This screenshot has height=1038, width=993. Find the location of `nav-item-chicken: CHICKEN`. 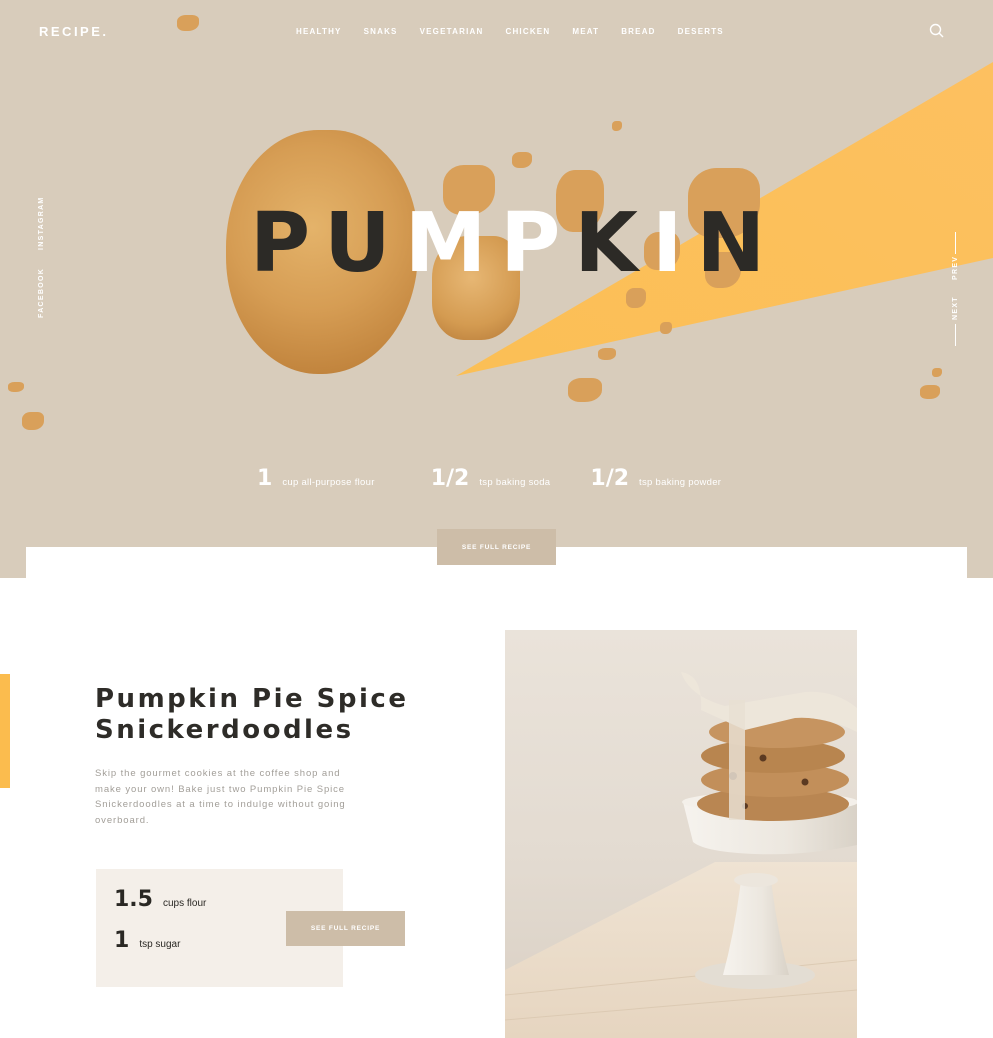

nav-item-chicken: CHICKEN is located at coordinates (527, 31).